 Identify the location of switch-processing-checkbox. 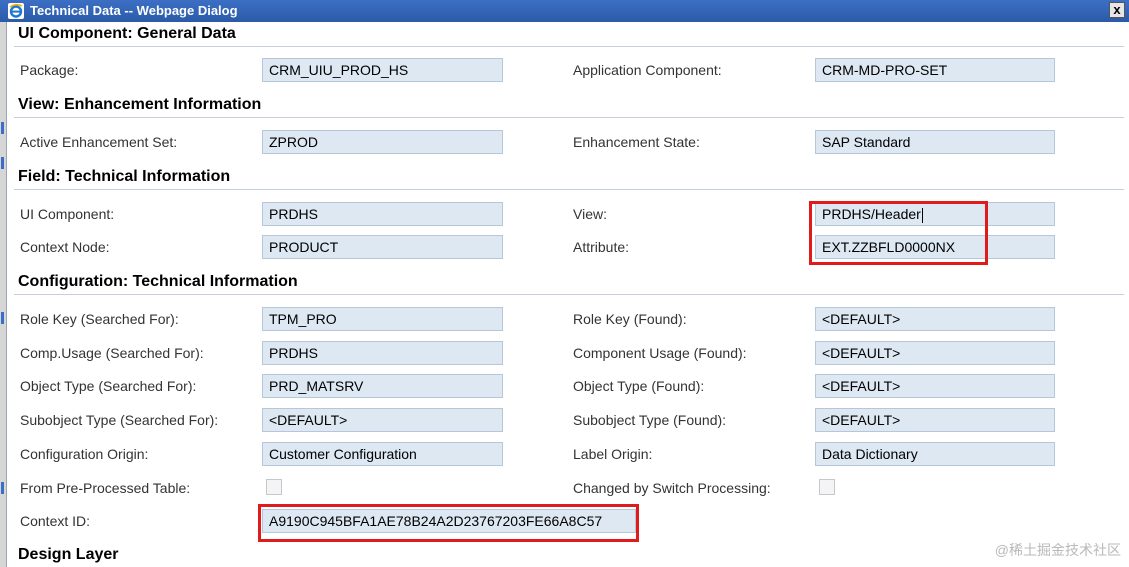
(827, 487).